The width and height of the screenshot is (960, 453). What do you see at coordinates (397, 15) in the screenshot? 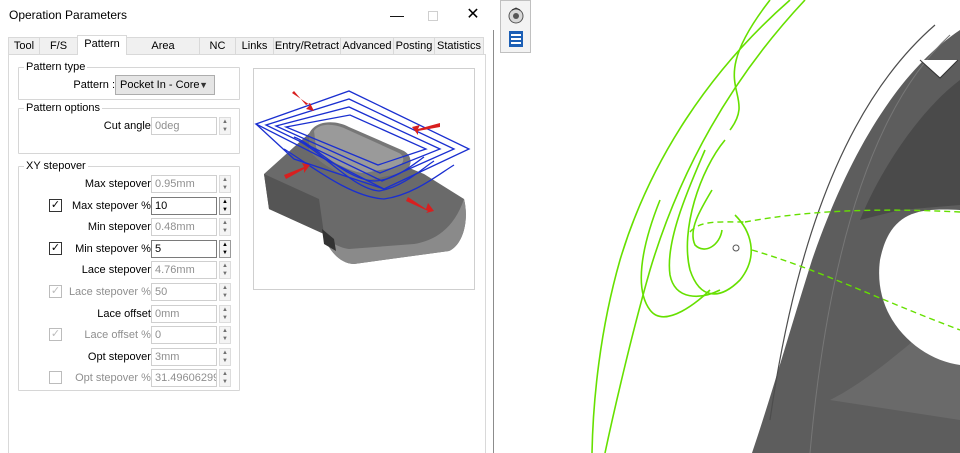
I see `minimize-button: —` at bounding box center [397, 15].